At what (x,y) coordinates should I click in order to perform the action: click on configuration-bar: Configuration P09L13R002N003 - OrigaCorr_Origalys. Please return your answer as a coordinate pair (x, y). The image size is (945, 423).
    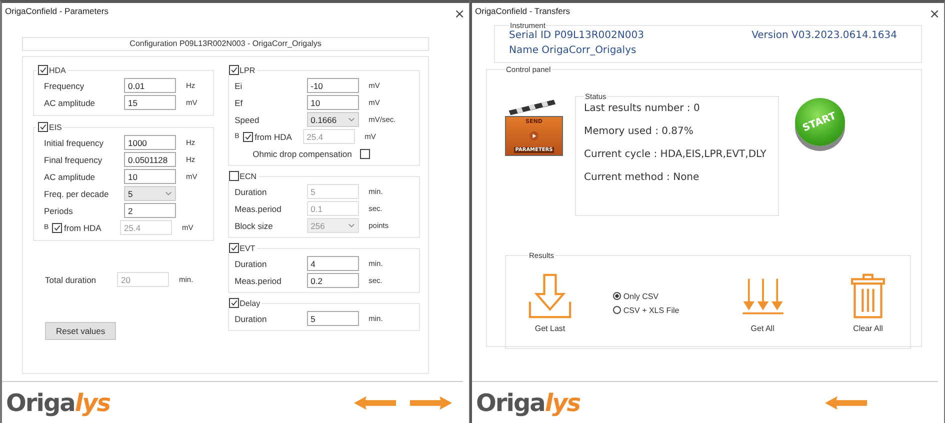
    Looking at the image, I should click on (225, 44).